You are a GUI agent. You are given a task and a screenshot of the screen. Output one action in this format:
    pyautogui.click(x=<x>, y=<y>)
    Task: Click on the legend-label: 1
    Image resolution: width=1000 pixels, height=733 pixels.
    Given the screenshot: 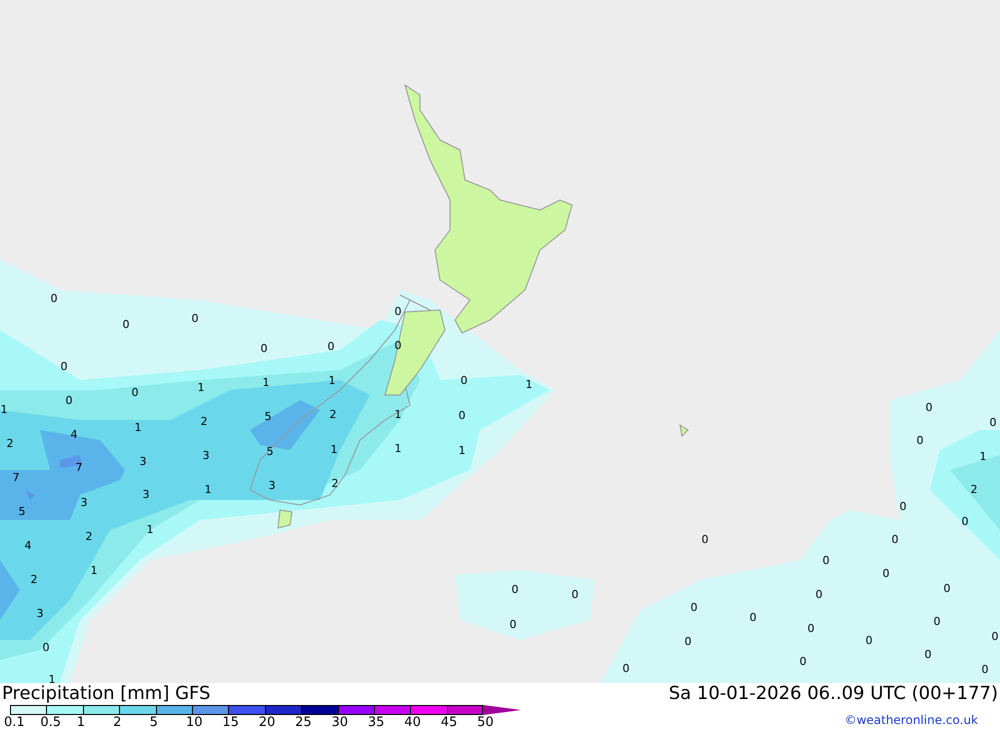 What is the action you would take?
    pyautogui.click(x=81, y=723)
    